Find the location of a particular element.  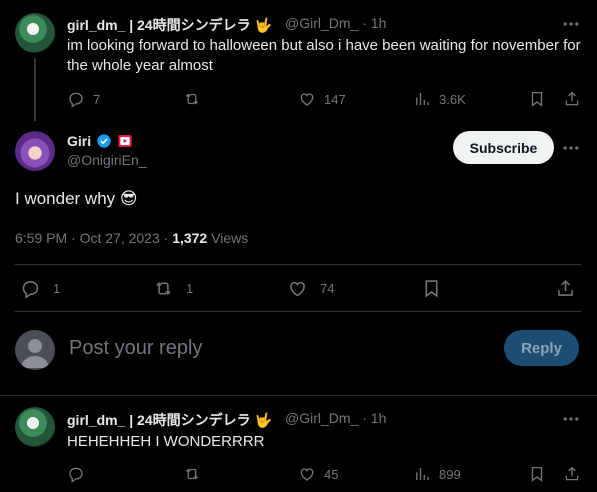

reply-action is located at coordinates (76, 474).